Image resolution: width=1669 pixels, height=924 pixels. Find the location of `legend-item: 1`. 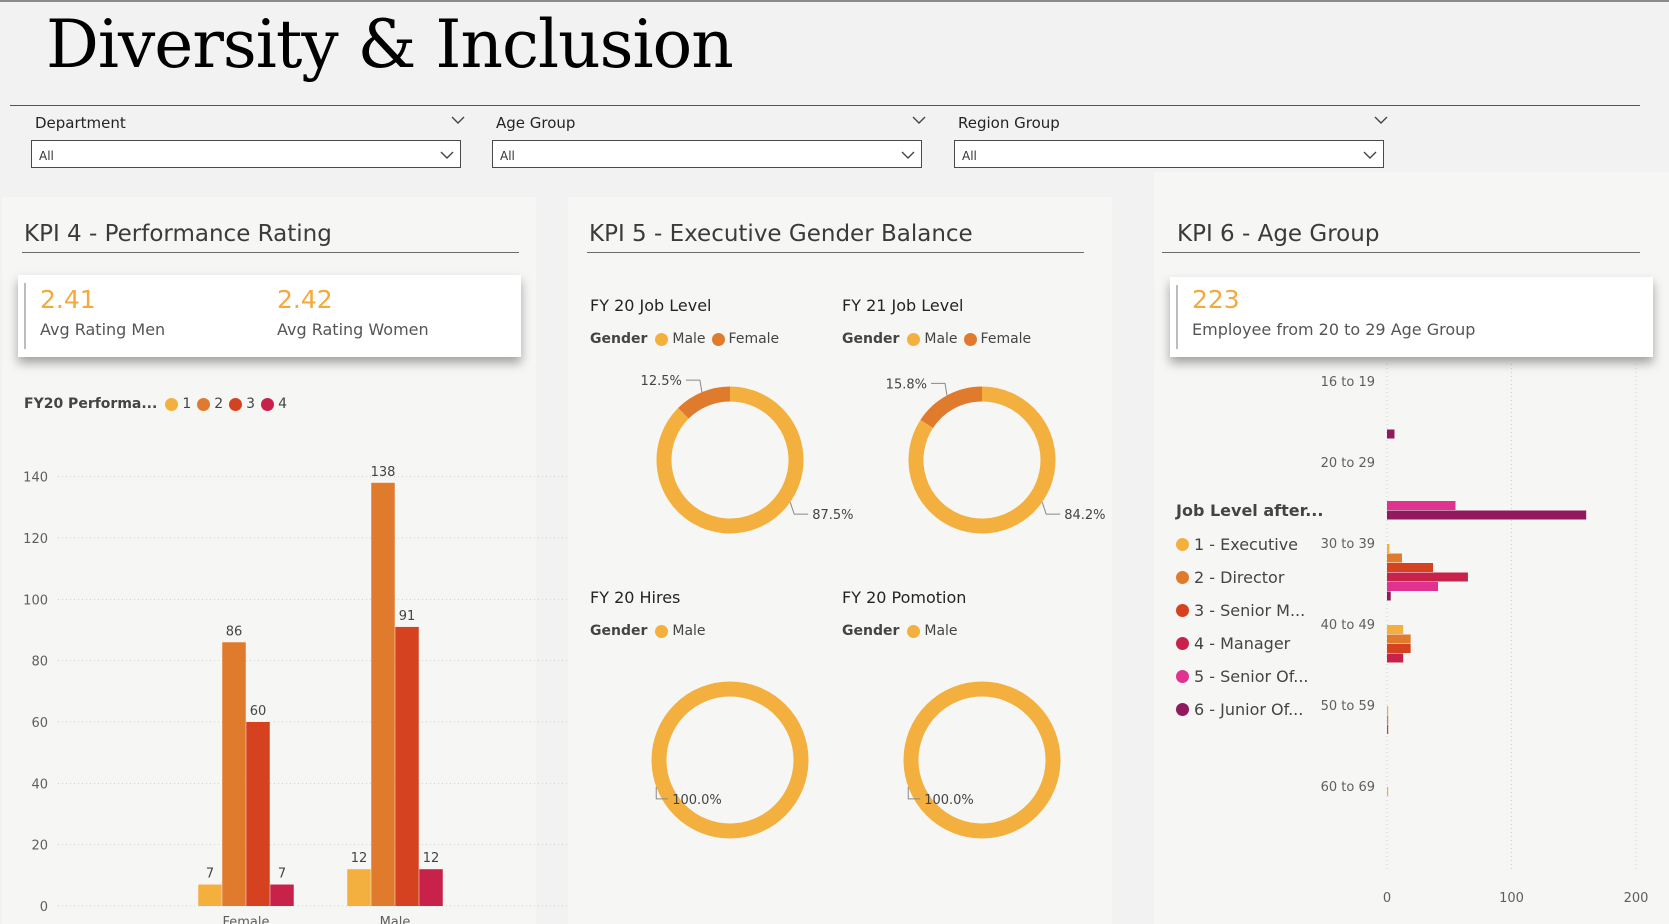

legend-item: 1 is located at coordinates (178, 404).